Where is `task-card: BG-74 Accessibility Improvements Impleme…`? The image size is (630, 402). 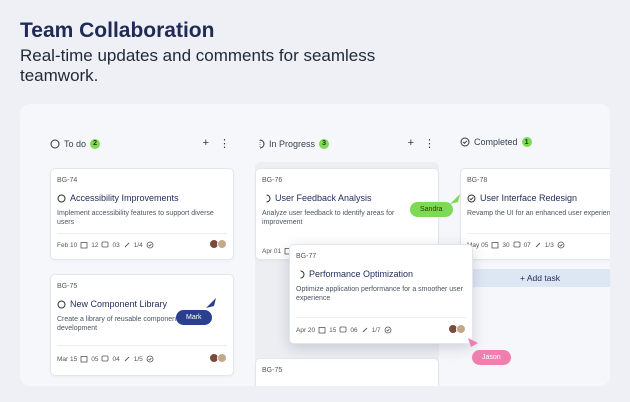 task-card: BG-74 Accessibility Improvements Impleme… is located at coordinates (142, 214).